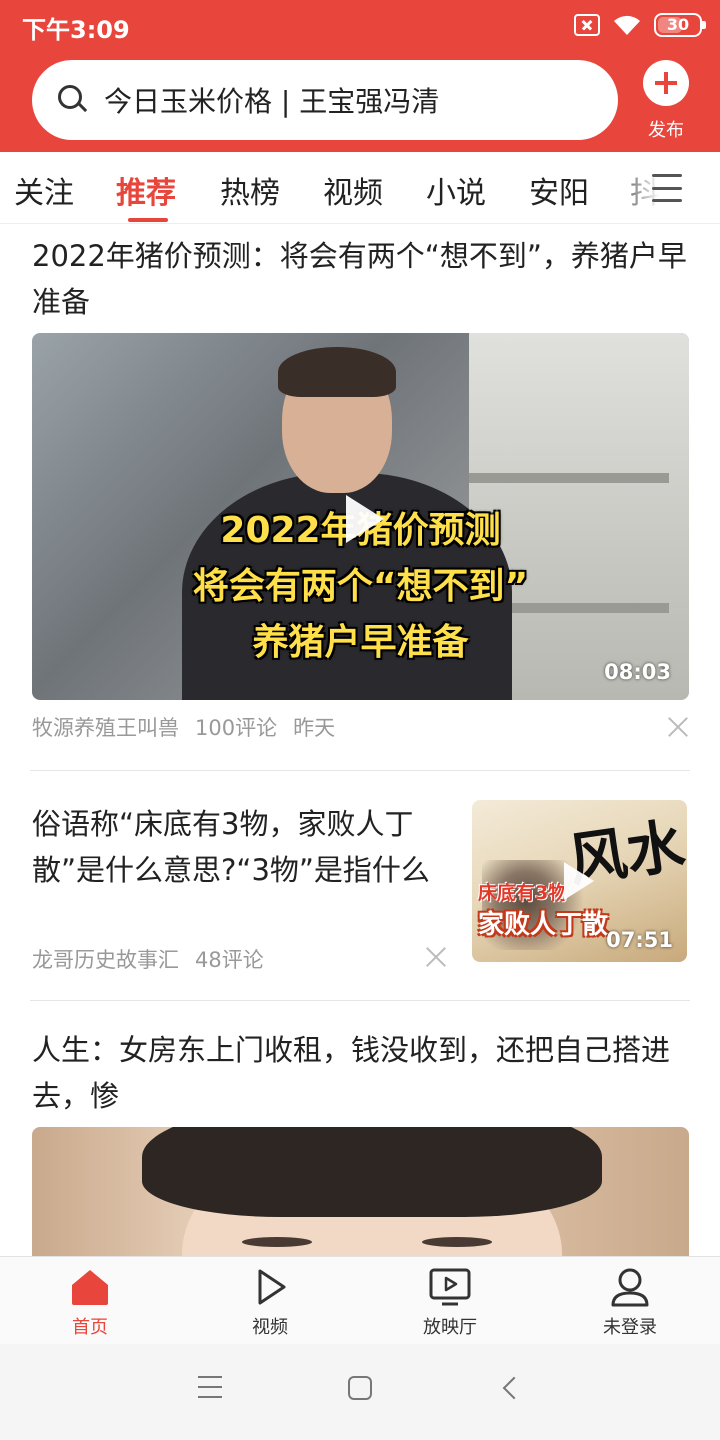 This screenshot has width=720, height=1440. What do you see at coordinates (630, 1287) in the screenshot?
I see `user-icon` at bounding box center [630, 1287].